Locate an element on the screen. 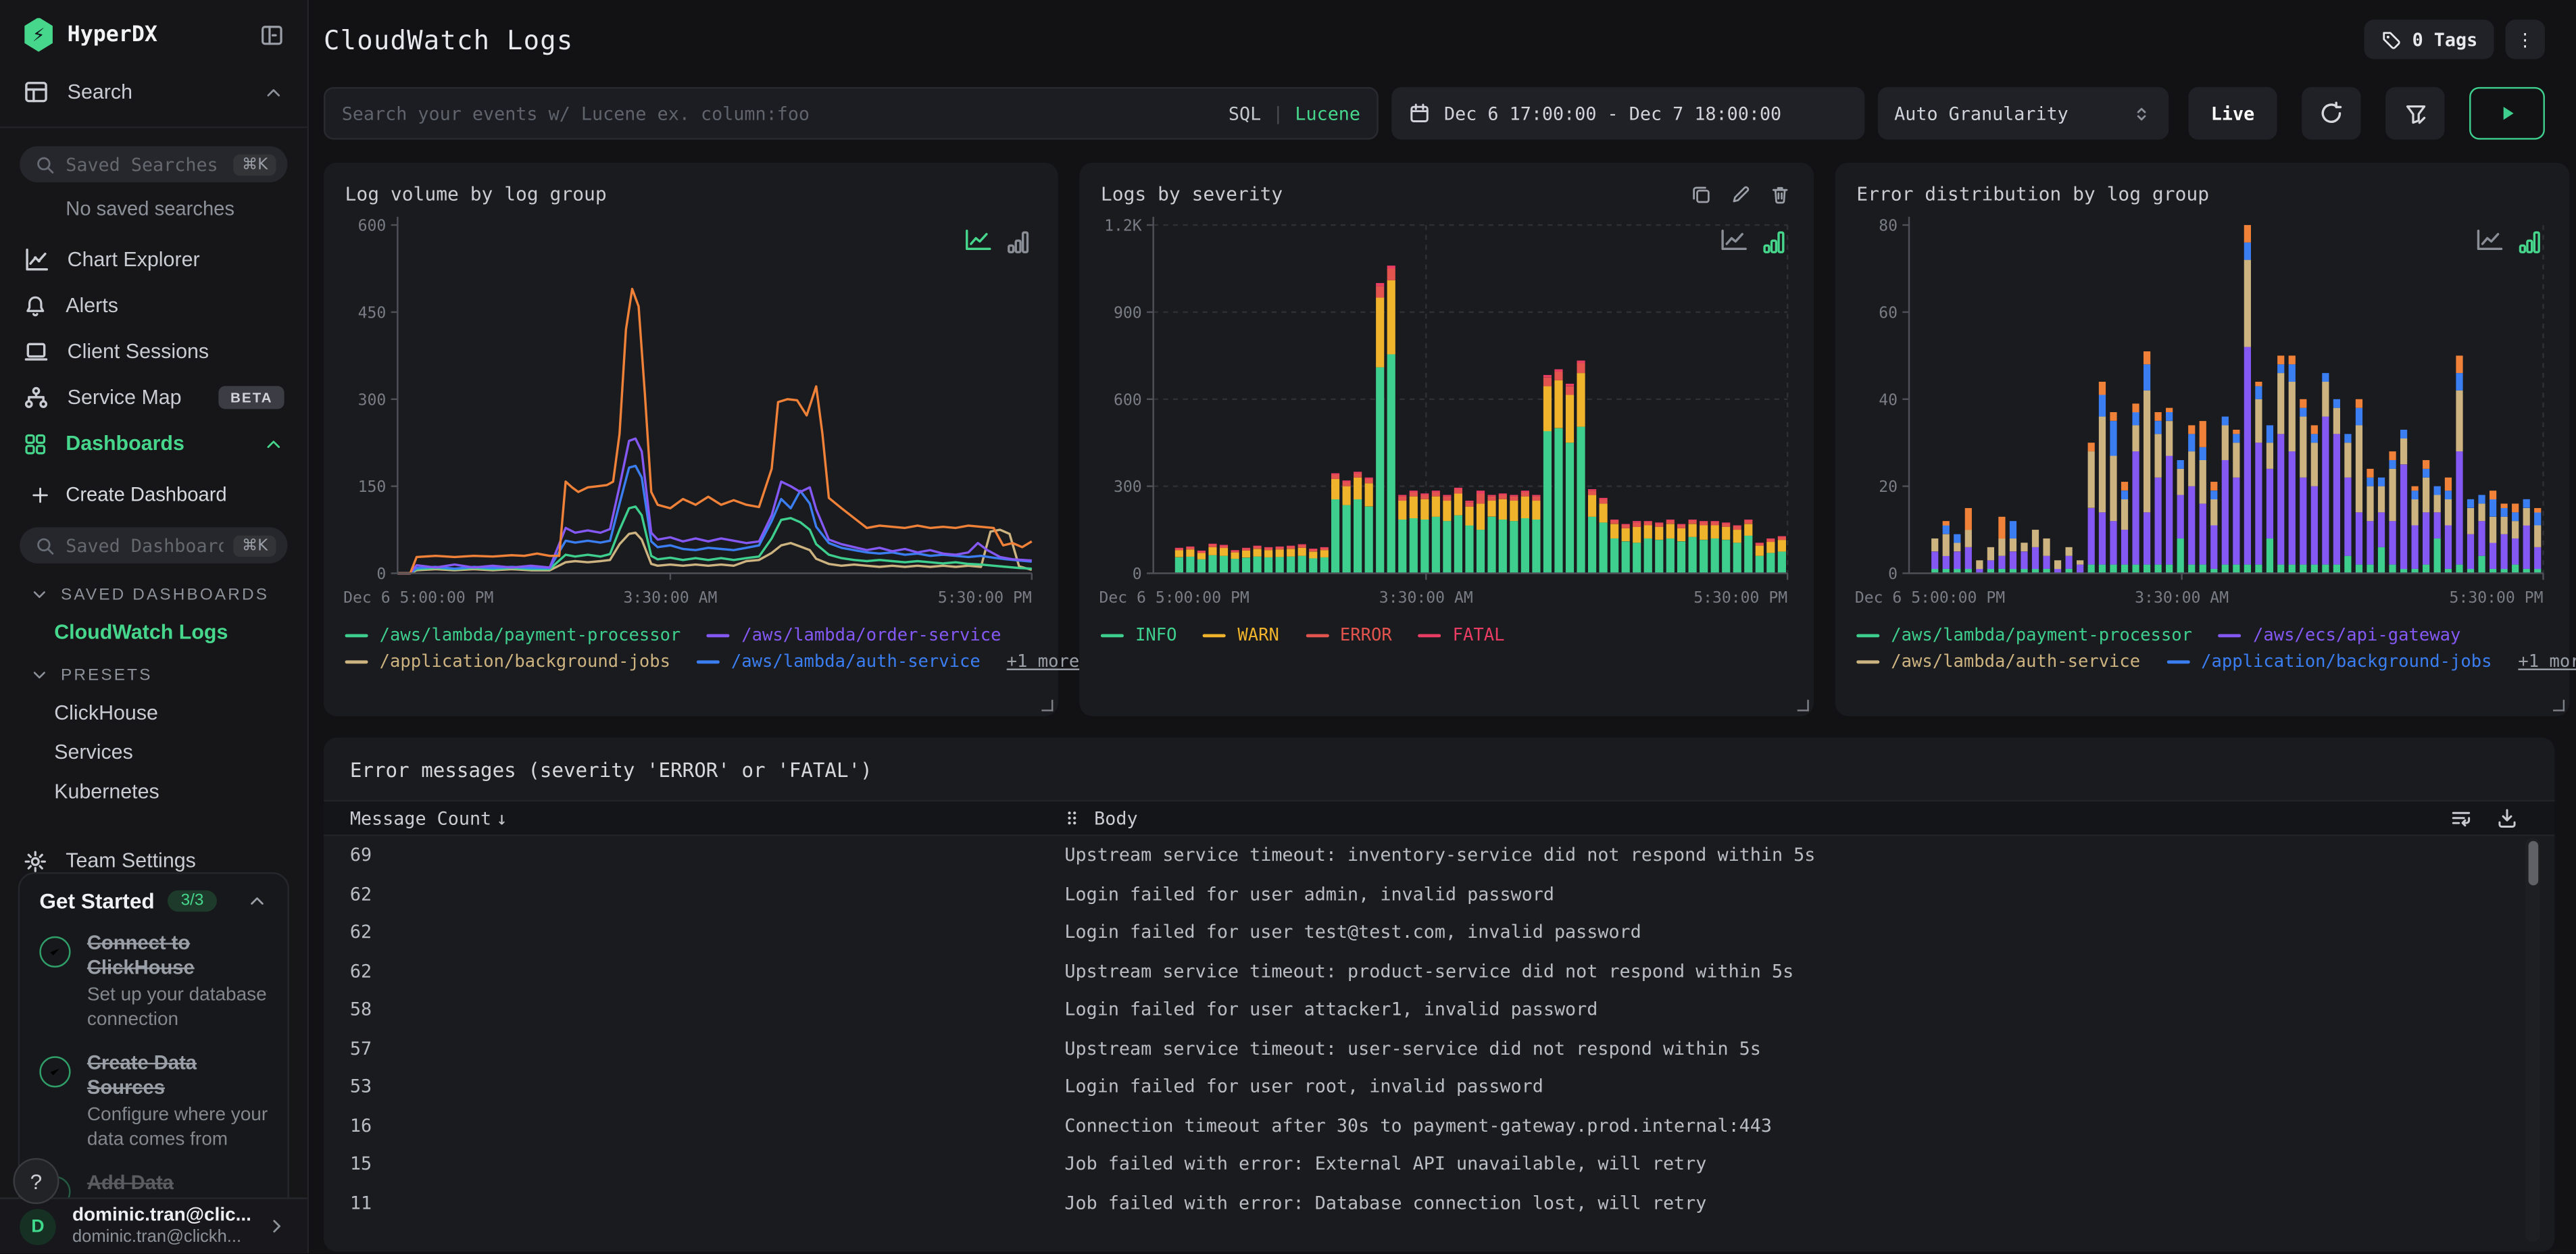 This screenshot has height=1254, width=2576. run-query-button is located at coordinates (2507, 113).